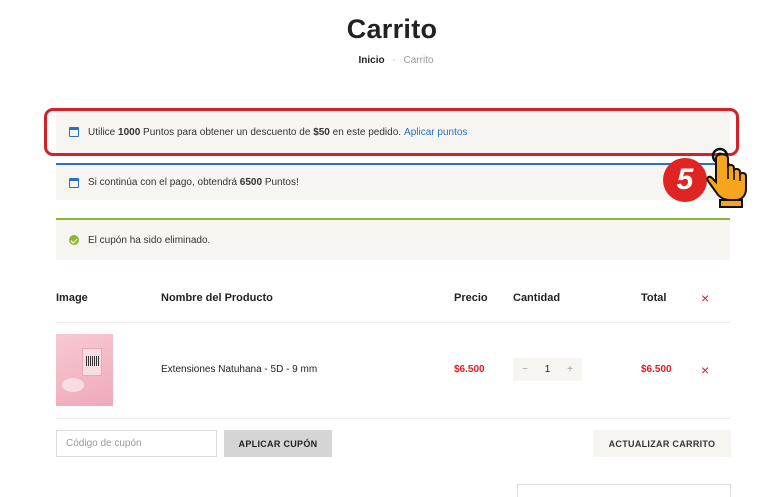 This screenshot has height=497, width=768. I want to click on cart-totals-box, so click(624, 490).